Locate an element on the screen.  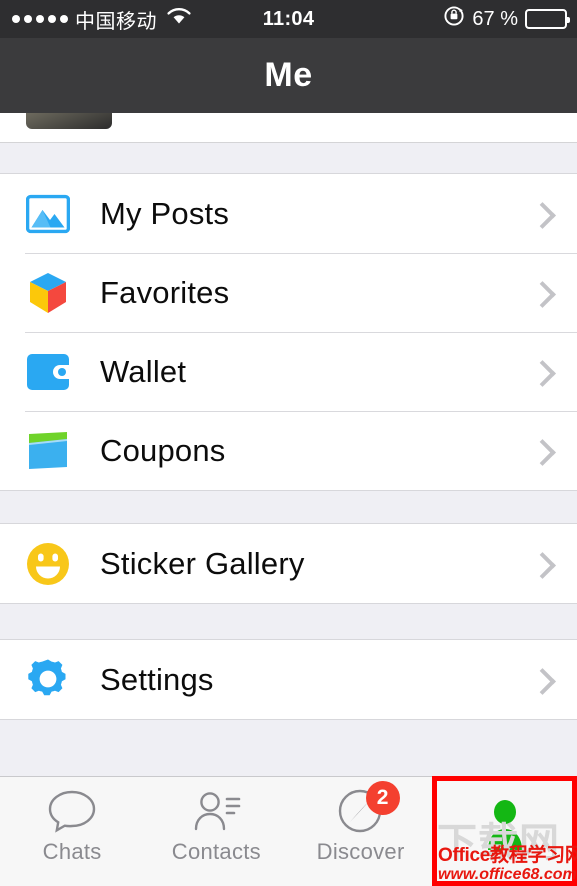
list-item-sticker-gallery: Sticker Gallery is located at coordinates (288, 563).